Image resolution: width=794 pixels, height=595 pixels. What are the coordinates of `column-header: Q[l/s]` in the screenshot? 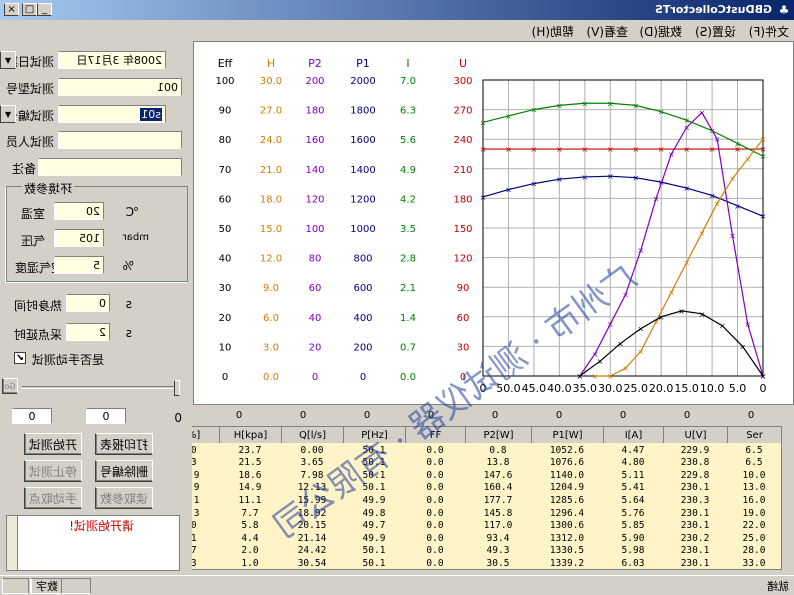 It's located at (312, 435).